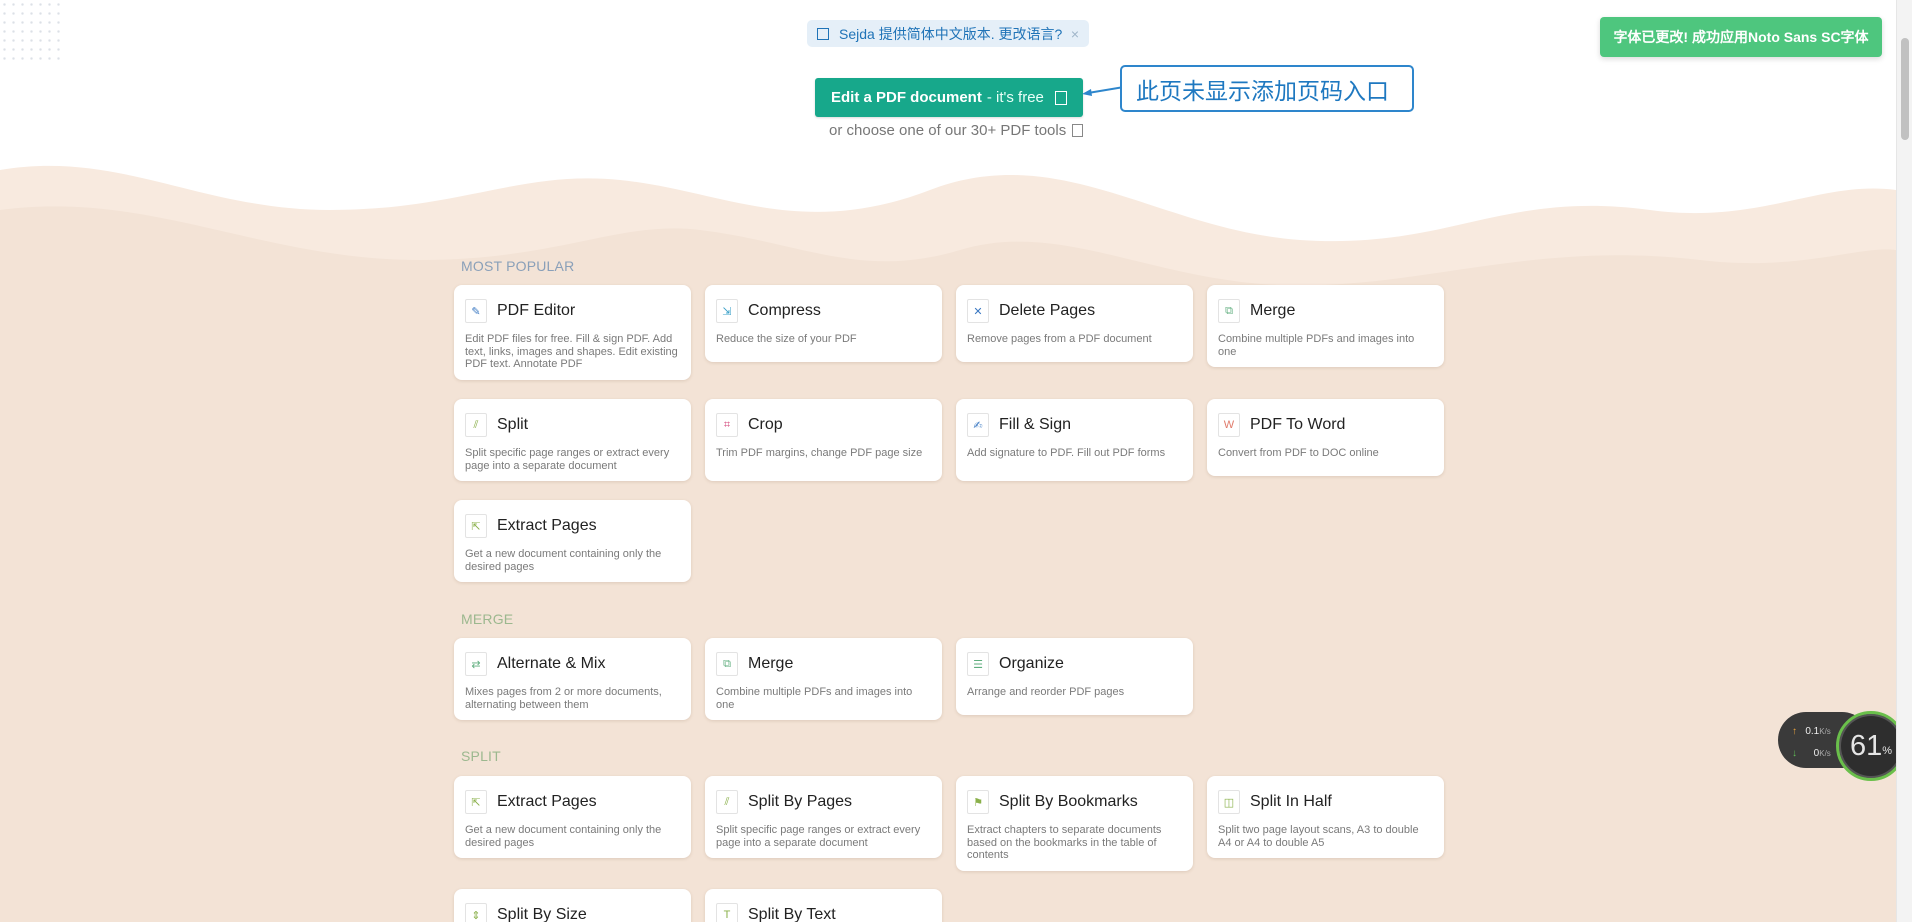 Image resolution: width=1912 pixels, height=922 pixels. I want to click on tool-title: Split In Half, so click(1291, 801).